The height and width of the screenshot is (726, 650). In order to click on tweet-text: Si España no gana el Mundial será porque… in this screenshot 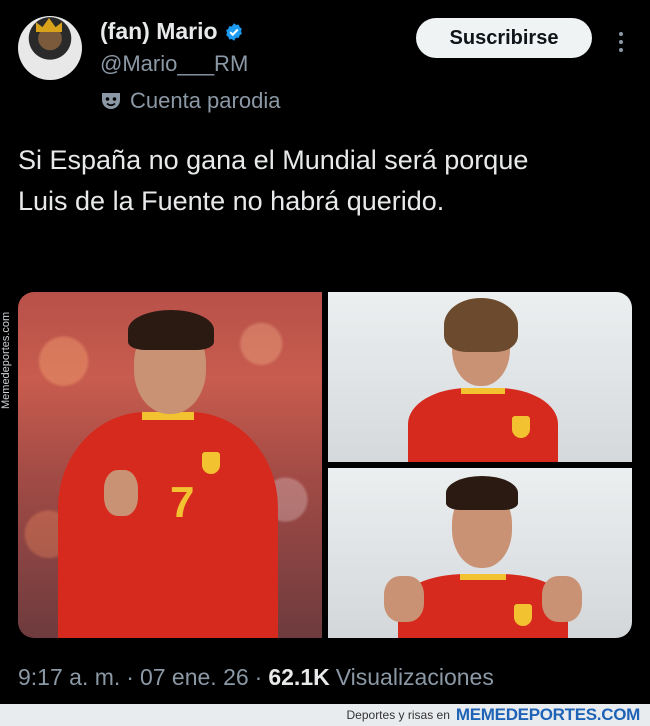, I will do `click(273, 180)`.